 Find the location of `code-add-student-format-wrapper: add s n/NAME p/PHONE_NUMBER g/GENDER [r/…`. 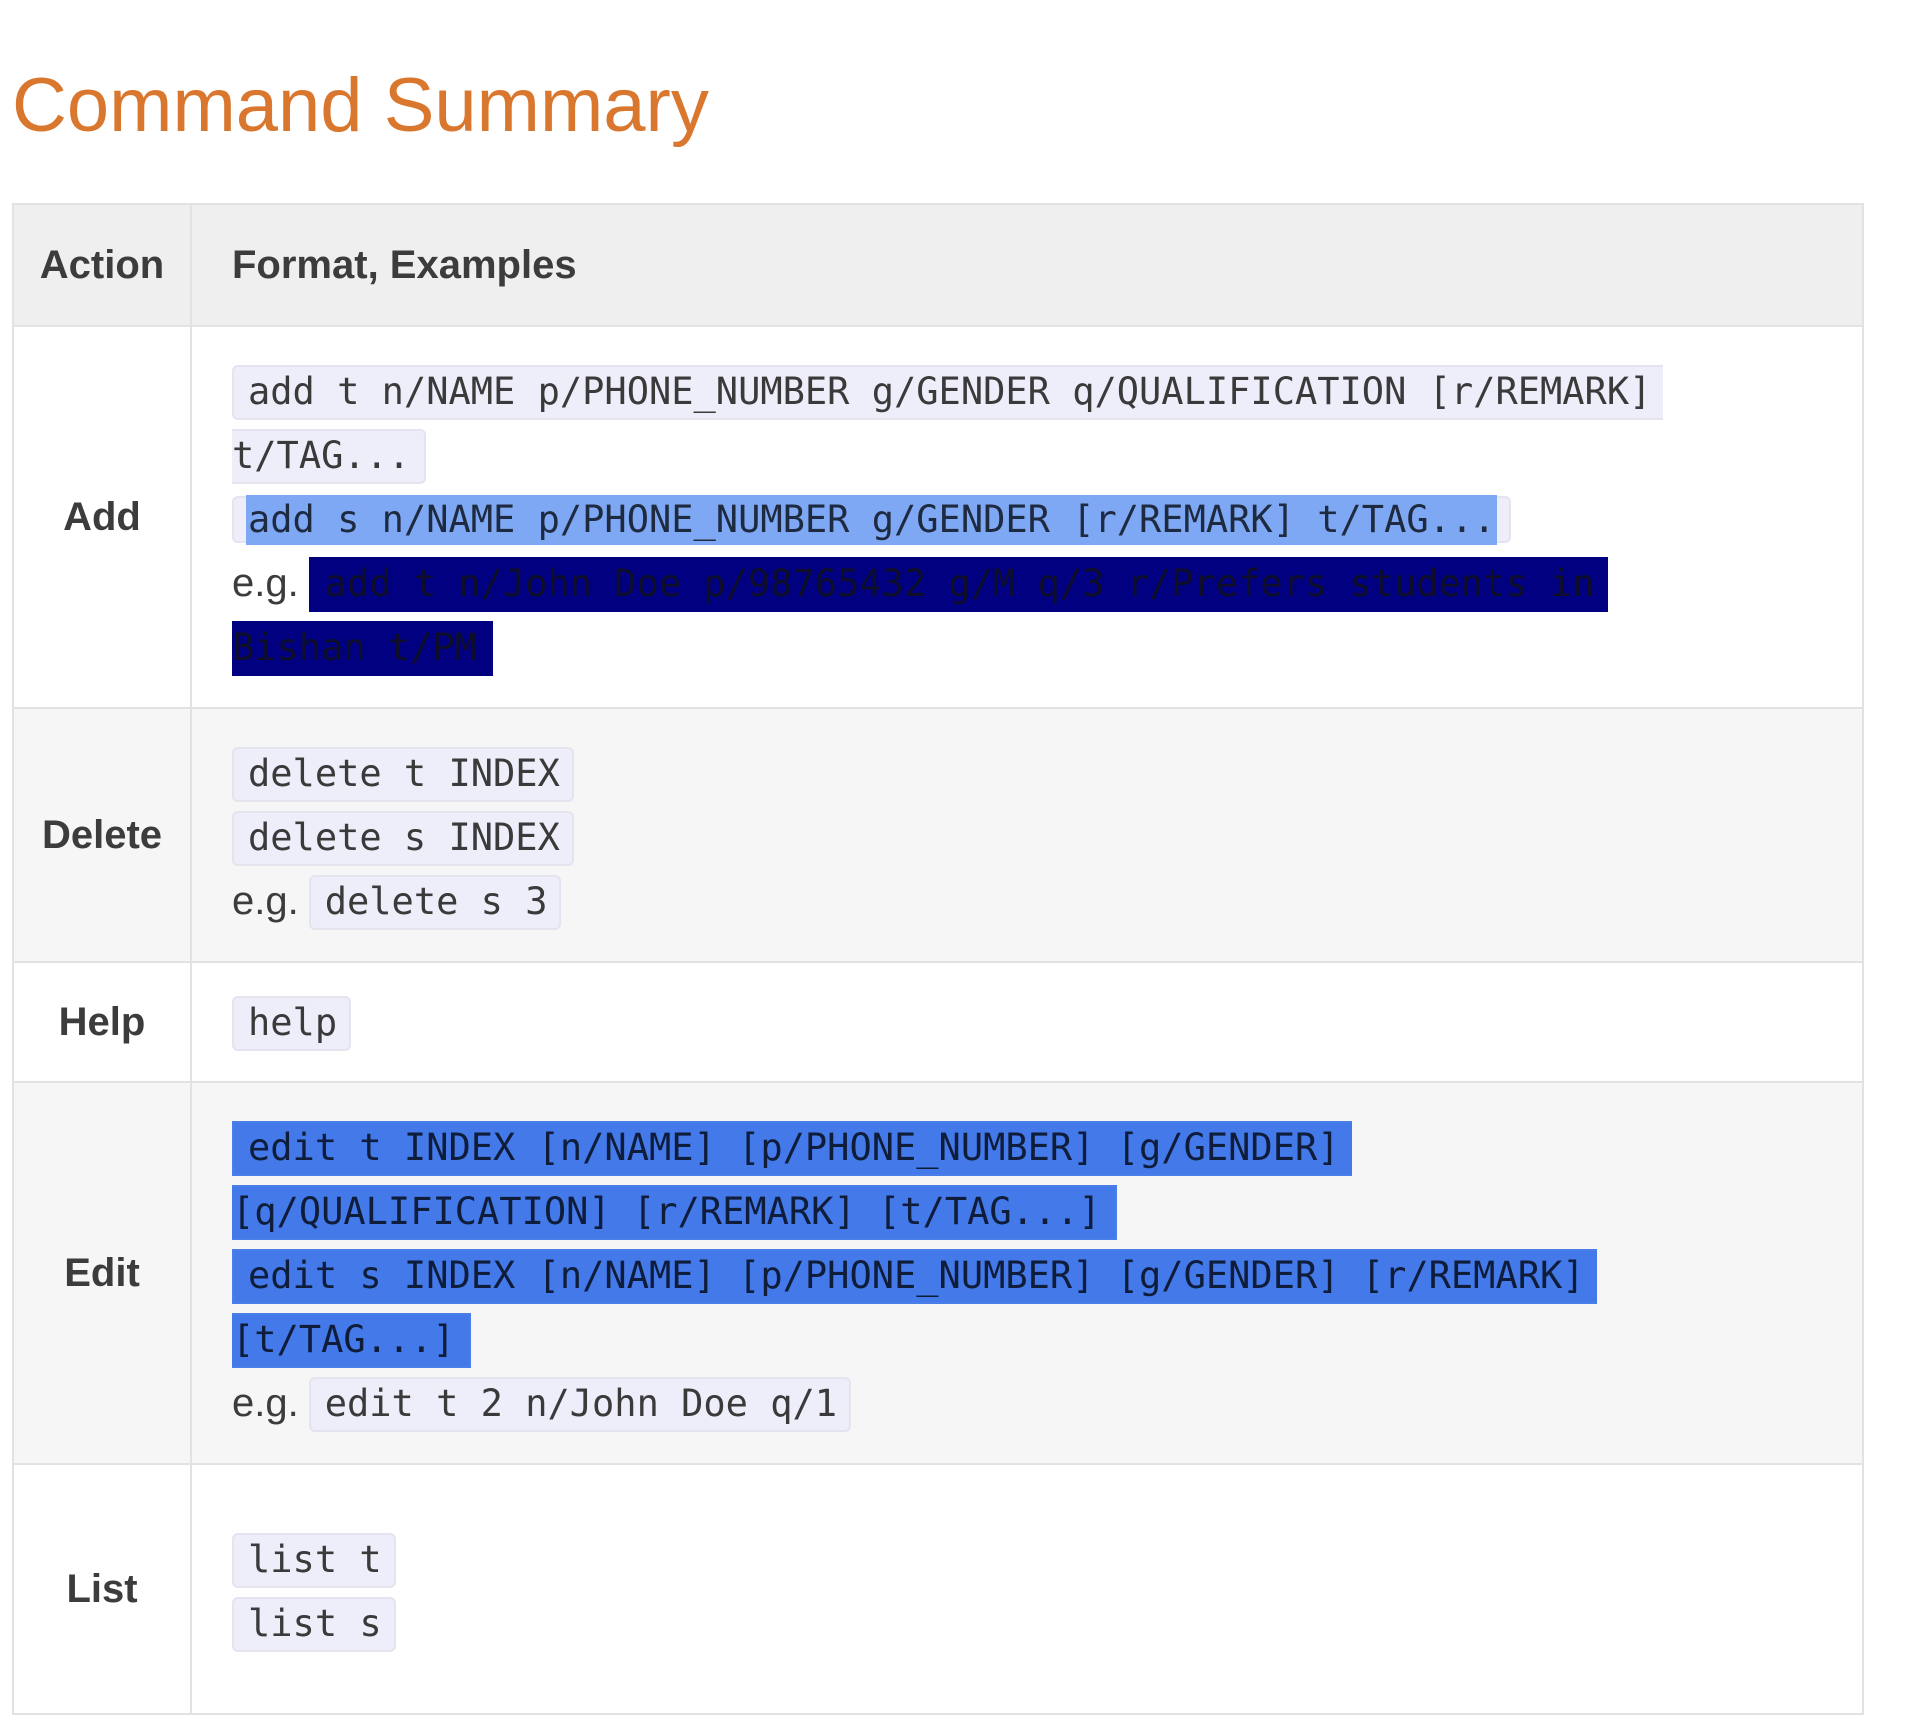

code-add-student-format-wrapper: add s n/NAME p/PHONE_NUMBER g/GENDER [r/… is located at coordinates (872, 520).